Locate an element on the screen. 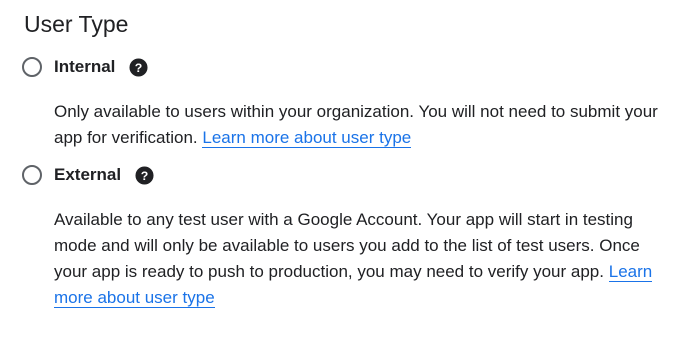  section-title: User Type is located at coordinates (76, 24).